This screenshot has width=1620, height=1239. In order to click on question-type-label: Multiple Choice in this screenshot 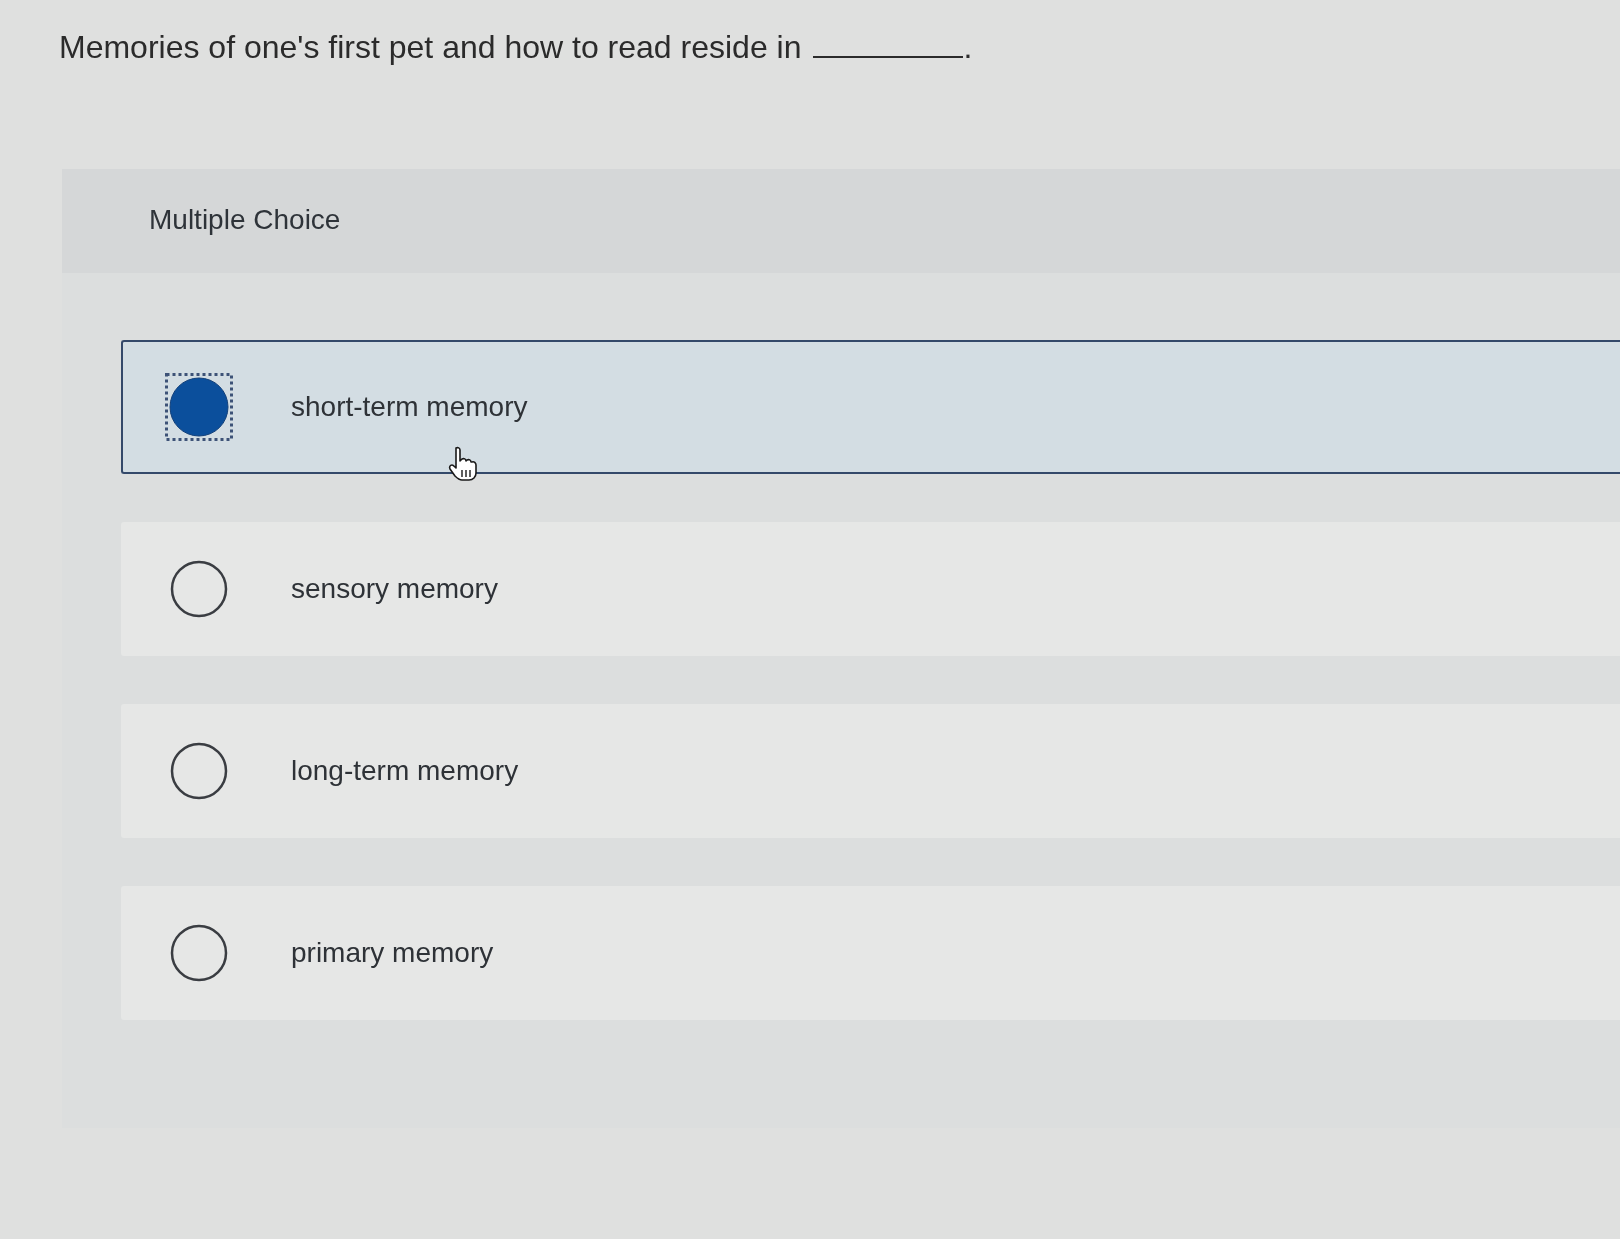, I will do `click(245, 219)`.